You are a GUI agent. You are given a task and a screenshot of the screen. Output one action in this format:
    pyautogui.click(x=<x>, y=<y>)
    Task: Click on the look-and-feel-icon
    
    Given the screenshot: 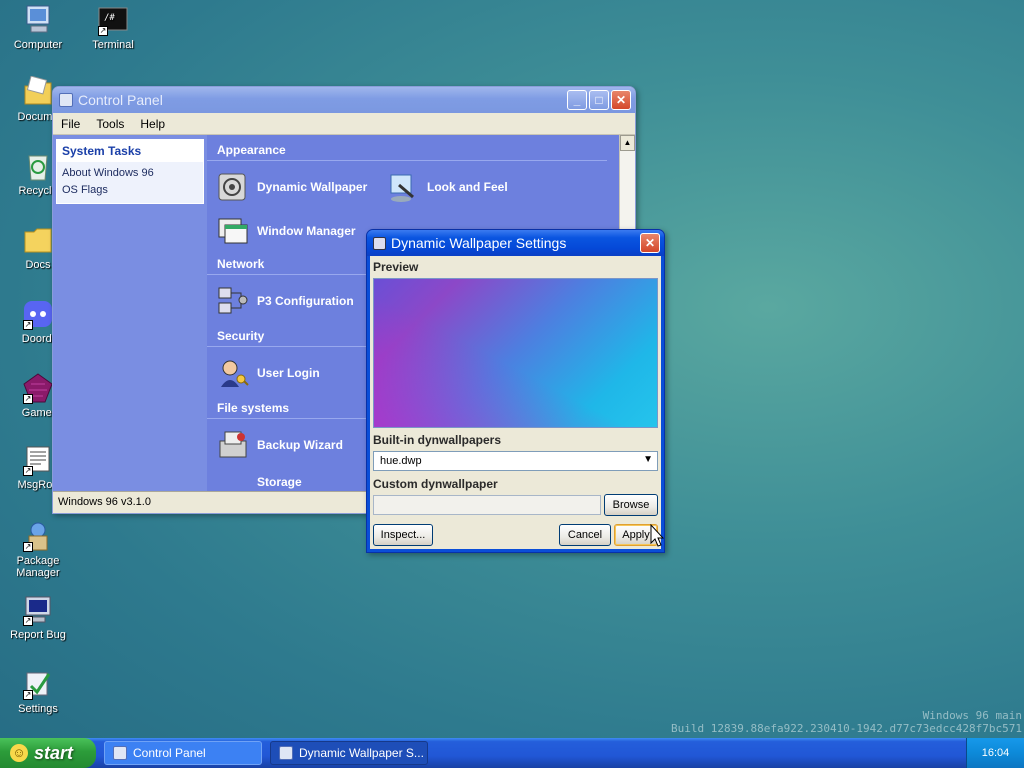 What is the action you would take?
    pyautogui.click(x=403, y=187)
    